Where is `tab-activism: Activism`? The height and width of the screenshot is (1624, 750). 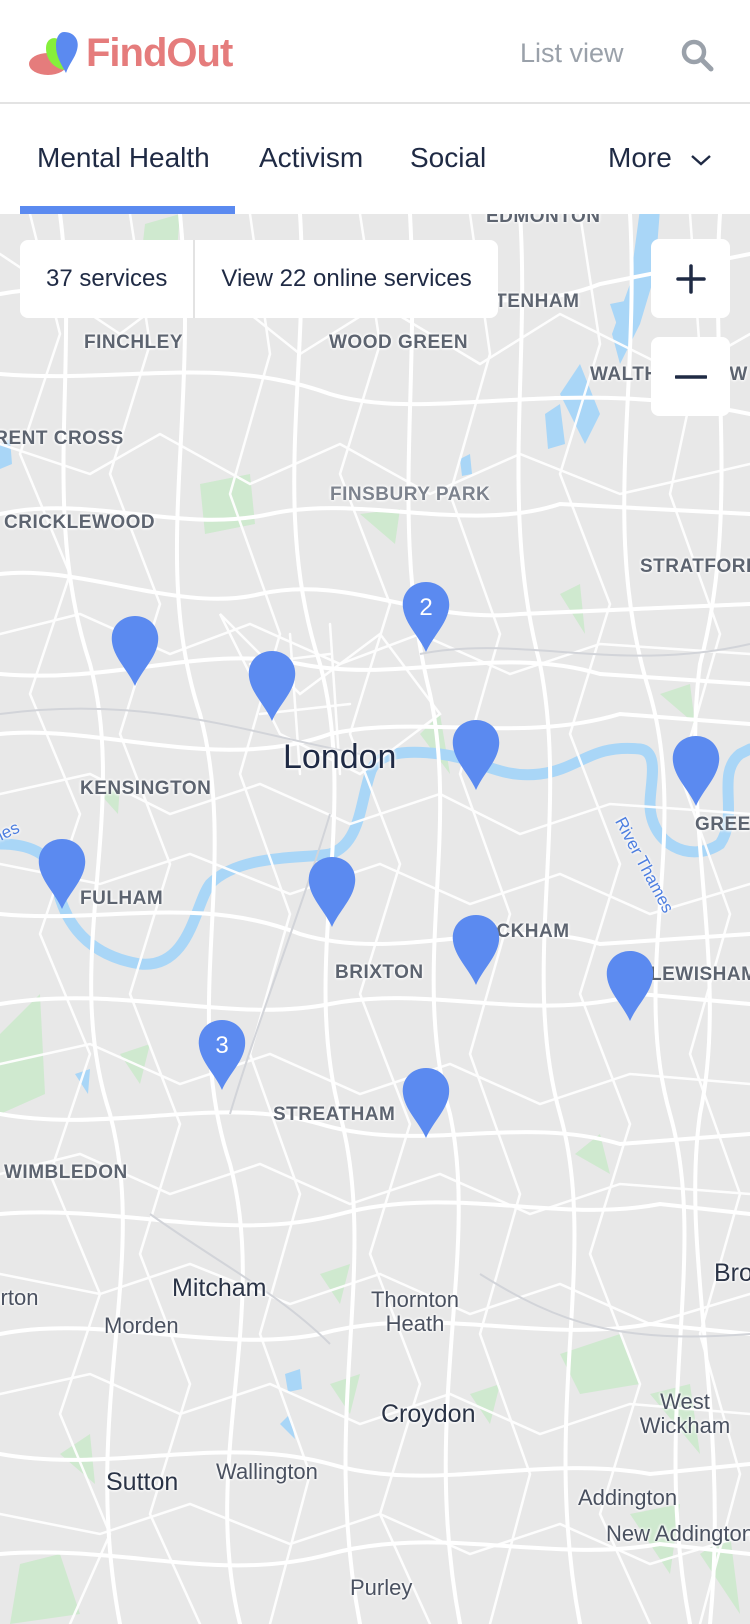 tab-activism: Activism is located at coordinates (311, 158).